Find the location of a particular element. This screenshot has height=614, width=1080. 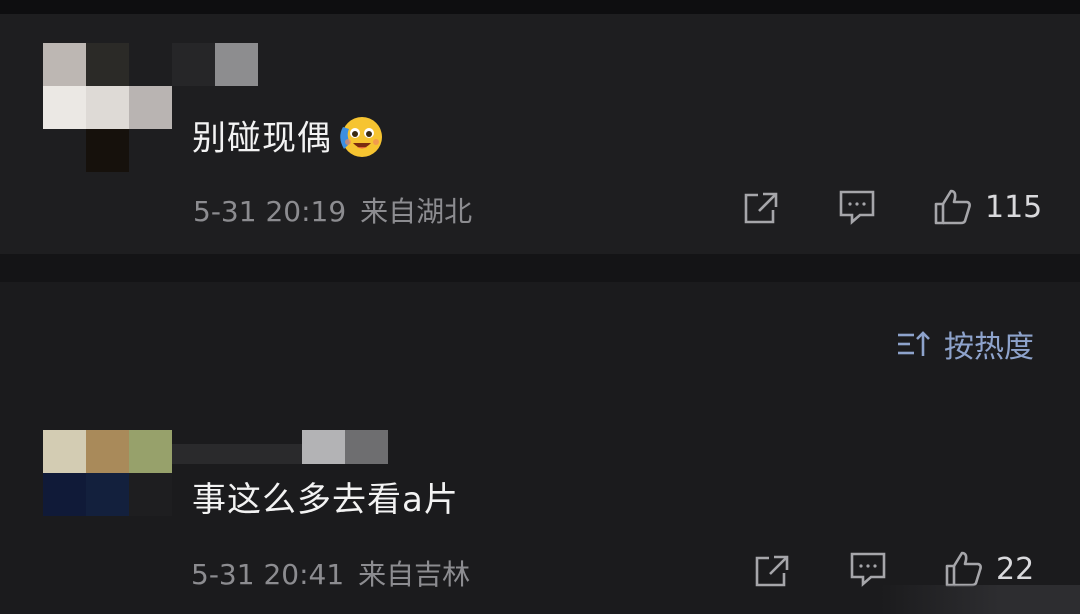

like-button: 115 is located at coordinates (987, 207).